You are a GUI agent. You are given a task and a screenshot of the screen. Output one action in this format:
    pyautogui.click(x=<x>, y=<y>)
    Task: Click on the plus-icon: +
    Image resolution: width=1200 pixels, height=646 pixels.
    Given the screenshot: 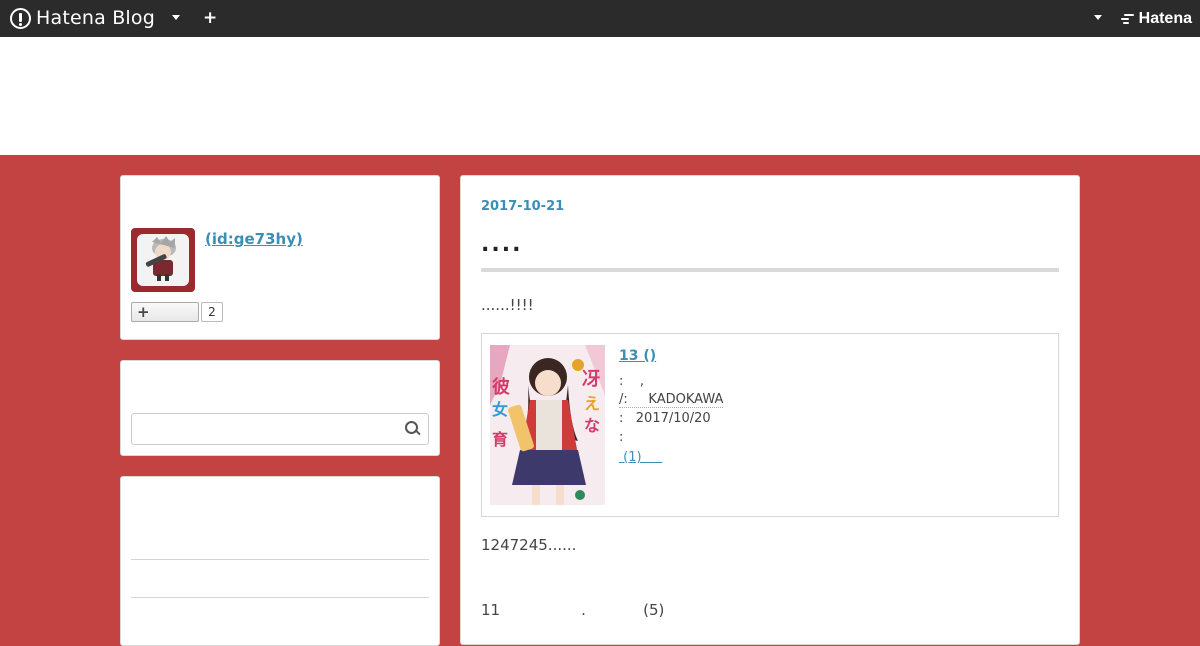 What is the action you would take?
    pyautogui.click(x=143, y=312)
    